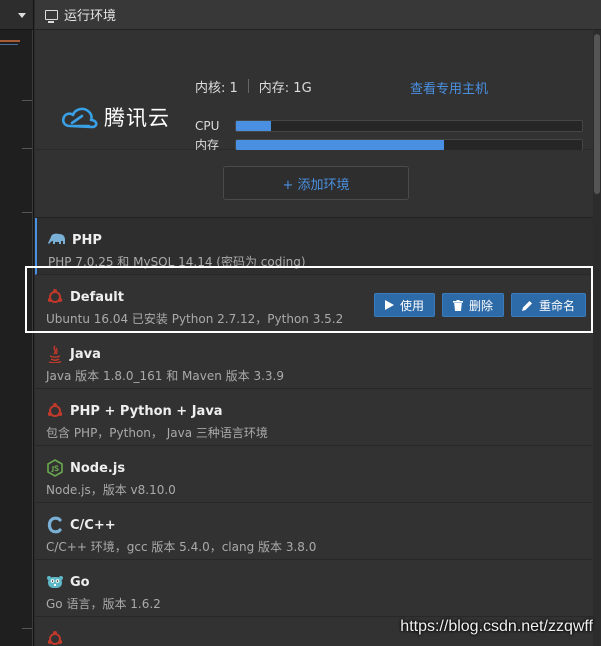 This screenshot has height=646, width=601. Describe the element at coordinates (97, 297) in the screenshot. I see `env-title: Default` at that location.